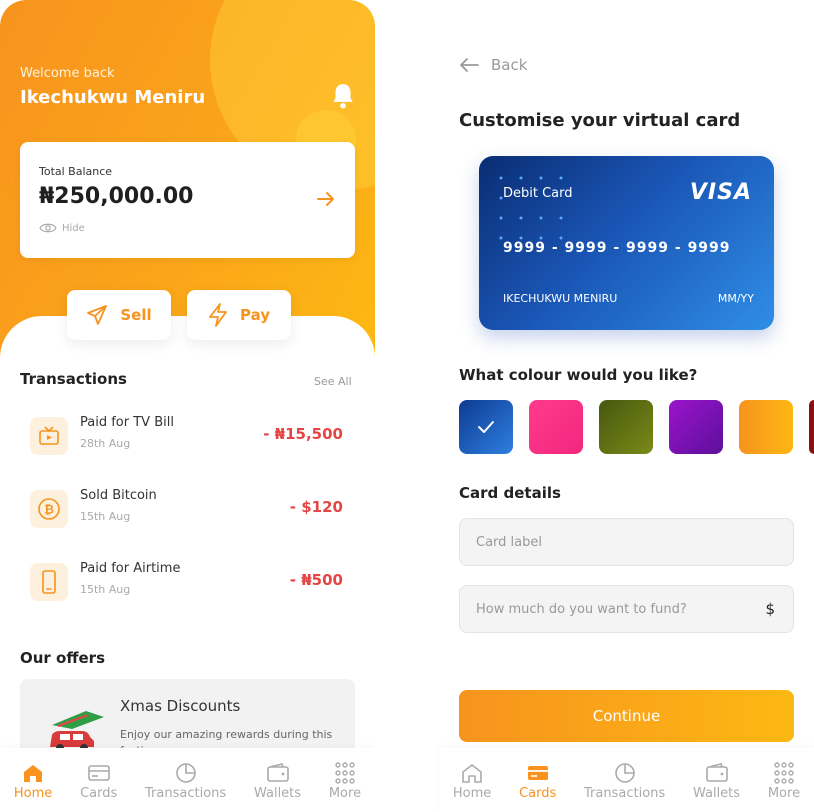  I want to click on transaction-date: 28th Aug, so click(105, 443).